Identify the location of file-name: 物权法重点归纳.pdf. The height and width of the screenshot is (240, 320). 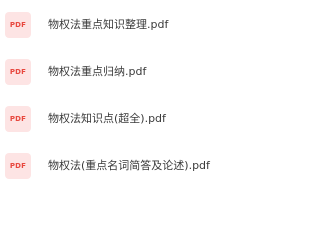
(97, 72).